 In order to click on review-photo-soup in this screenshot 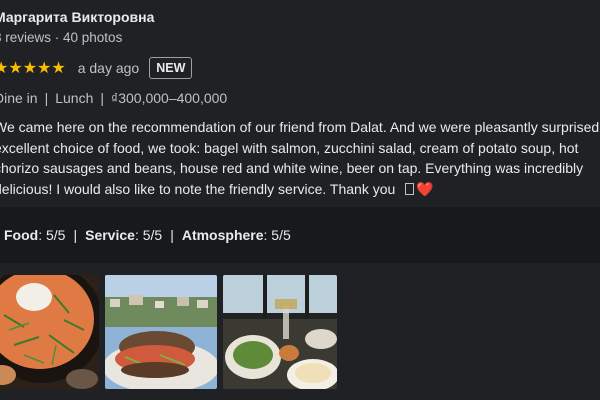, I will do `click(49, 332)`.